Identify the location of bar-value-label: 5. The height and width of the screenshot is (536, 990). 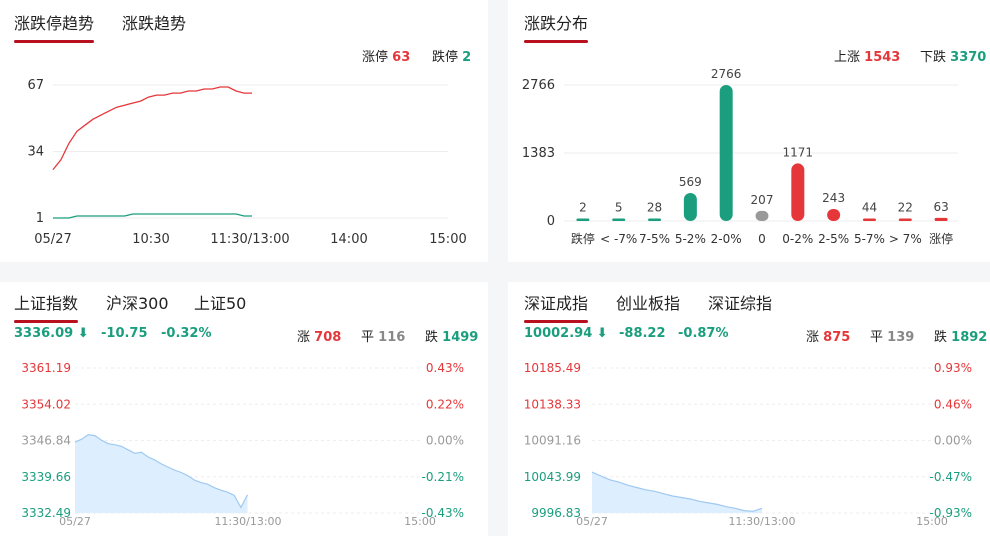
(619, 208).